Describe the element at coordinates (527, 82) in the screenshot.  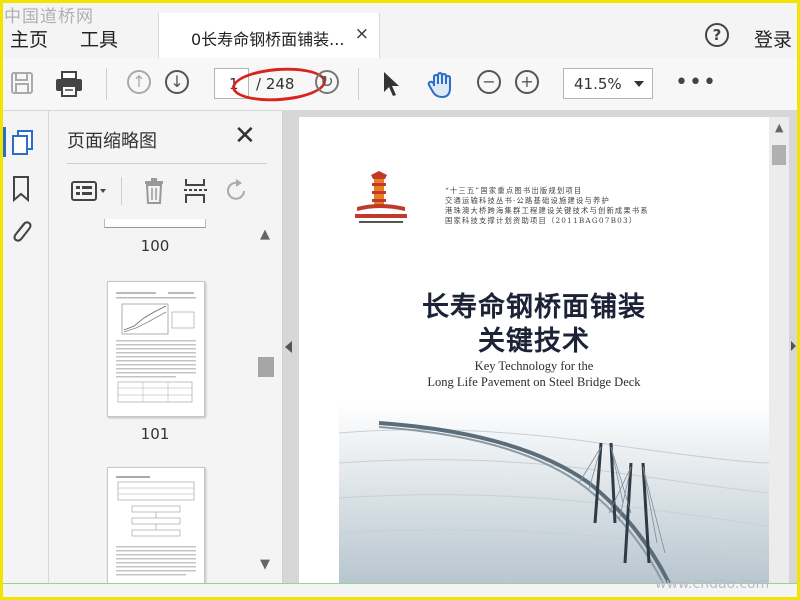
I see `zoom-in-icon: +` at that location.